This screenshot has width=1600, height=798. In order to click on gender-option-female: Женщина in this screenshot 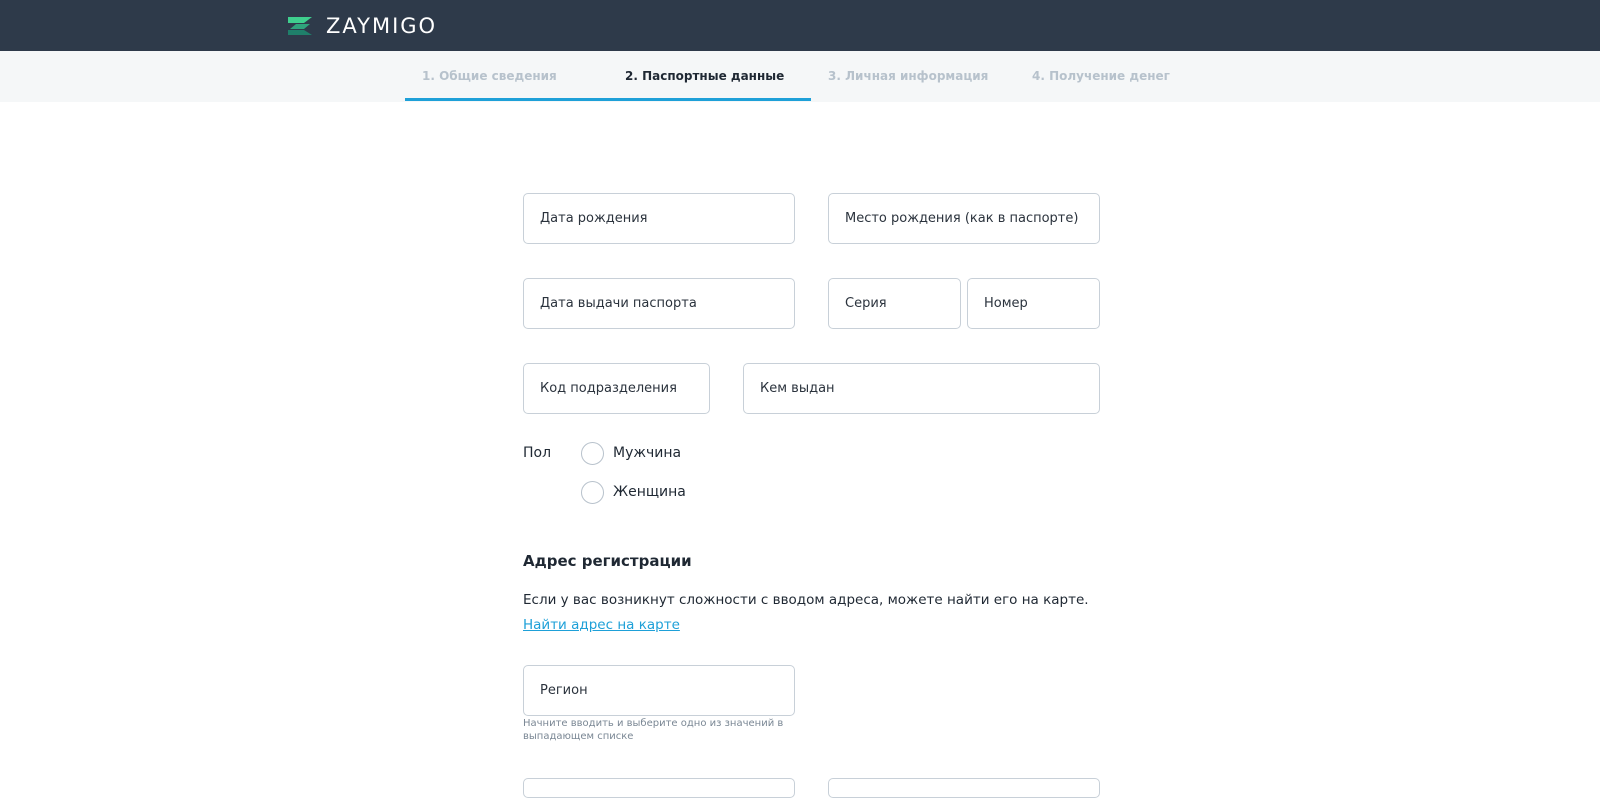, I will do `click(633, 492)`.